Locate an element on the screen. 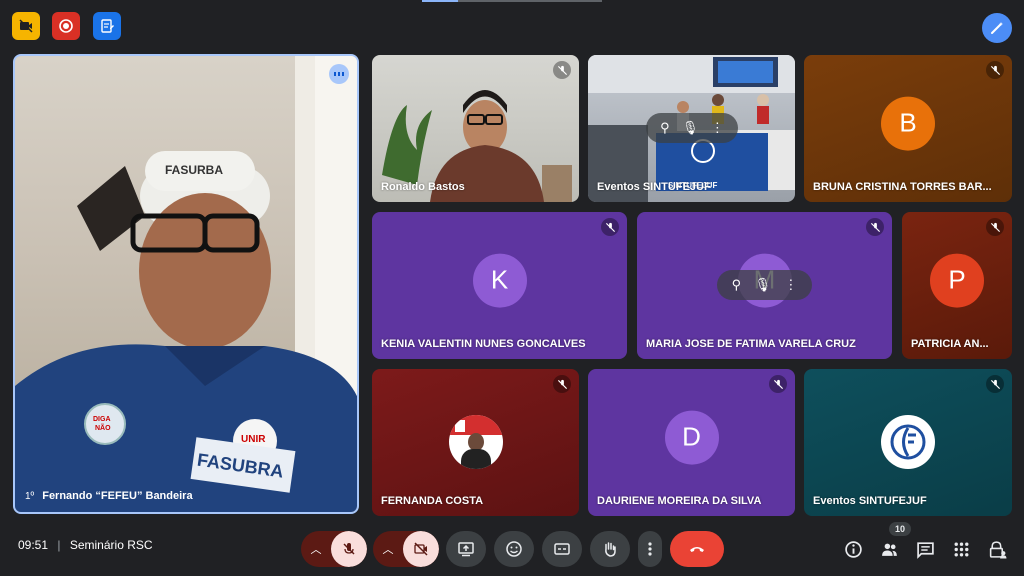 The height and width of the screenshot is (576, 1024). pin-icon: 1º is located at coordinates (30, 496).